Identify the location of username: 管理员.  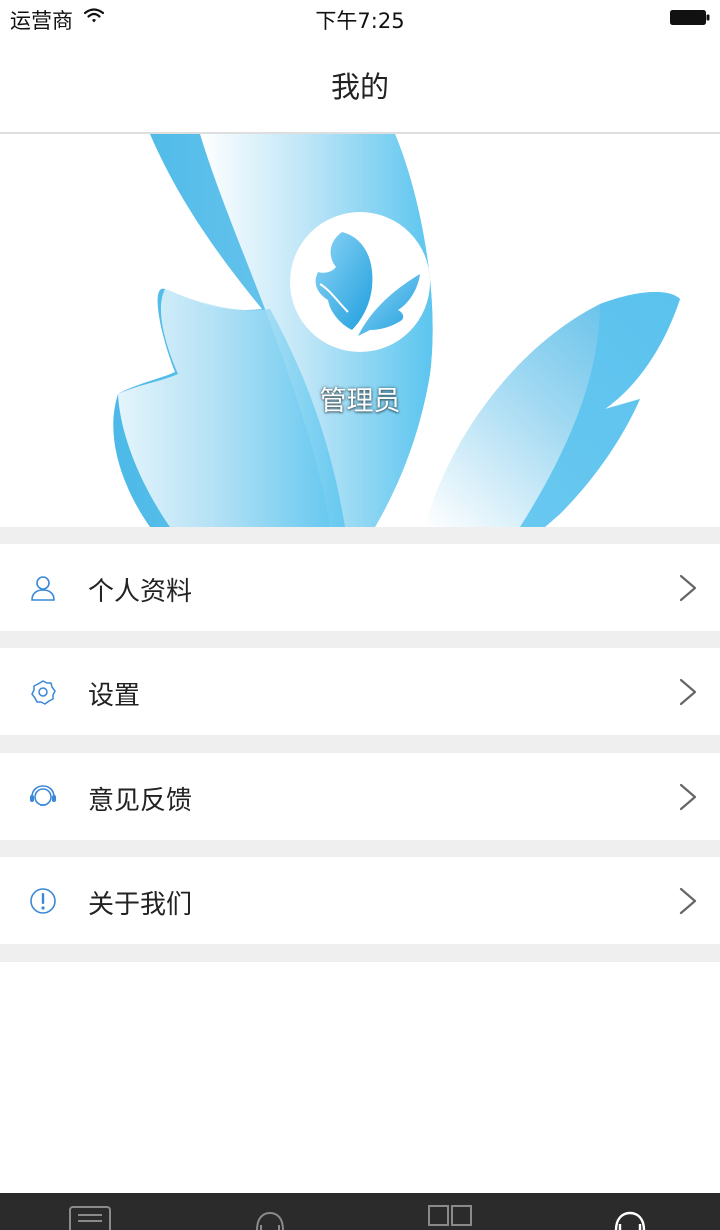
(360, 401).